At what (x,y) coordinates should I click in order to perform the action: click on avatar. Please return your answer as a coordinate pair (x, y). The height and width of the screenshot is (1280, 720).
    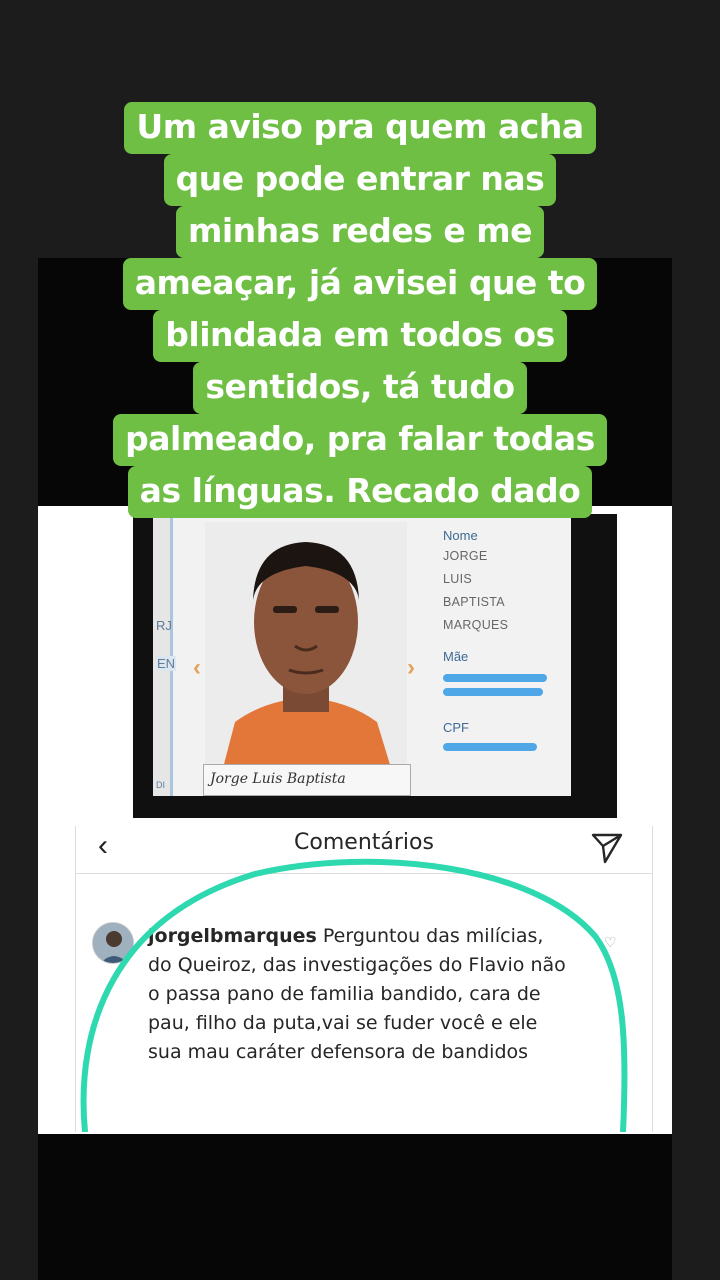
    Looking at the image, I should click on (113, 943).